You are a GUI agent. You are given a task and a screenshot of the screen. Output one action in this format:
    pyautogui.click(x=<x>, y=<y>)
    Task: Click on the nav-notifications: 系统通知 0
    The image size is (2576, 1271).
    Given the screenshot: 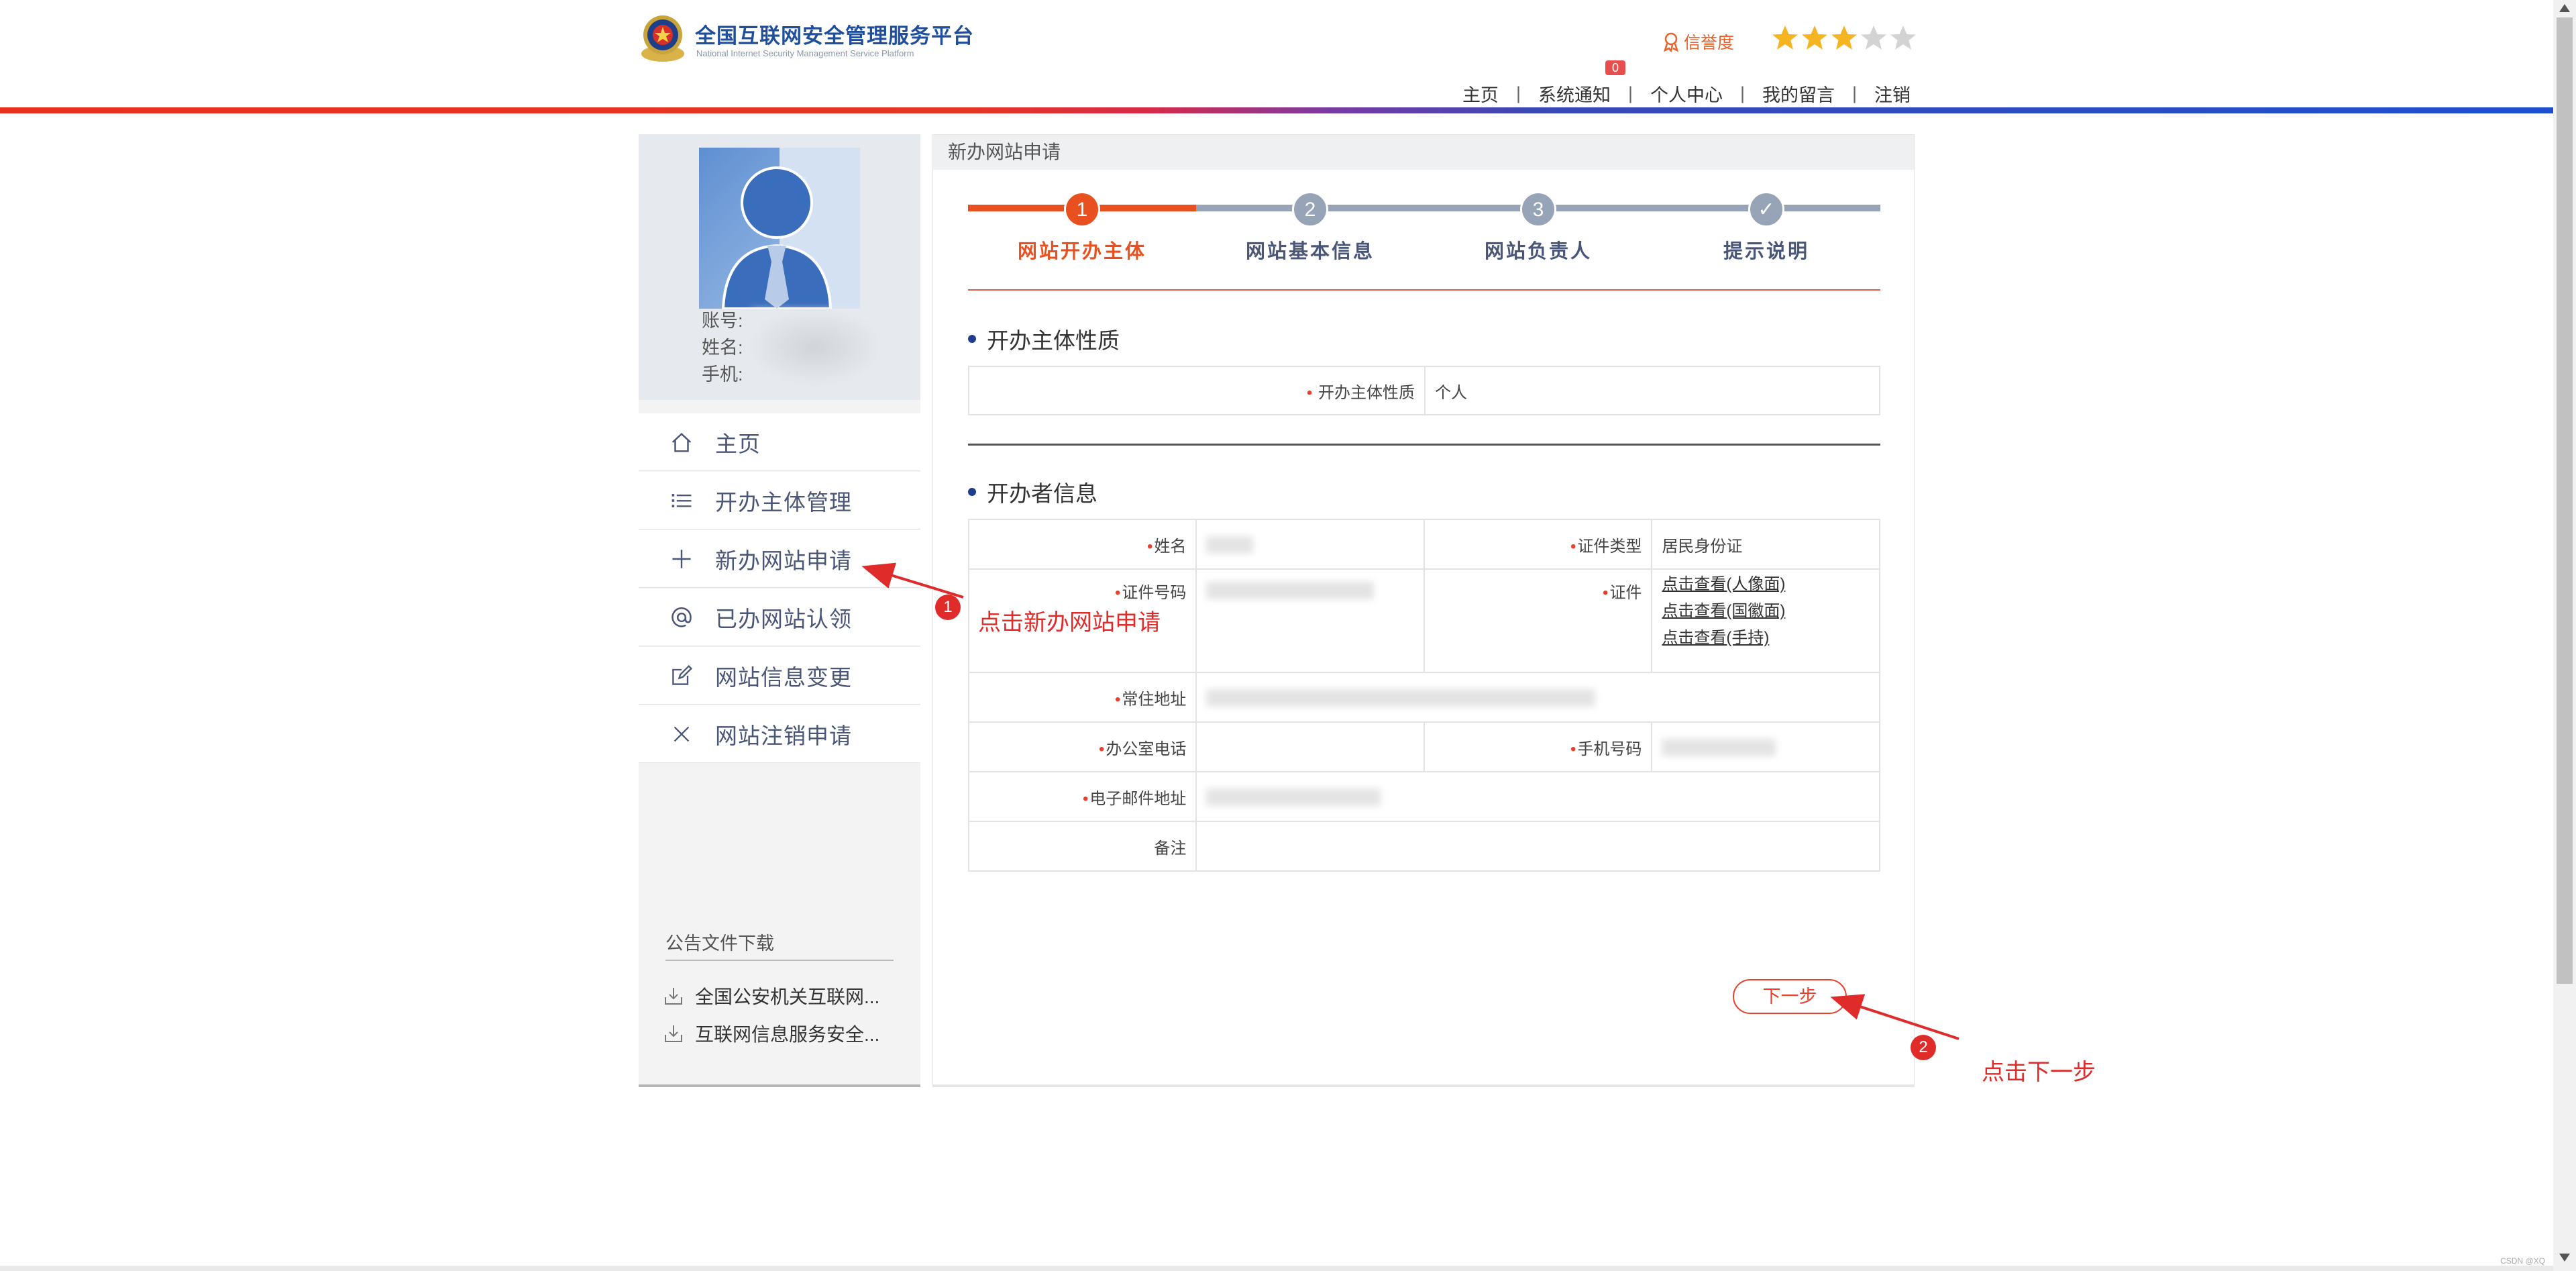 What is the action you would take?
    pyautogui.click(x=1581, y=83)
    